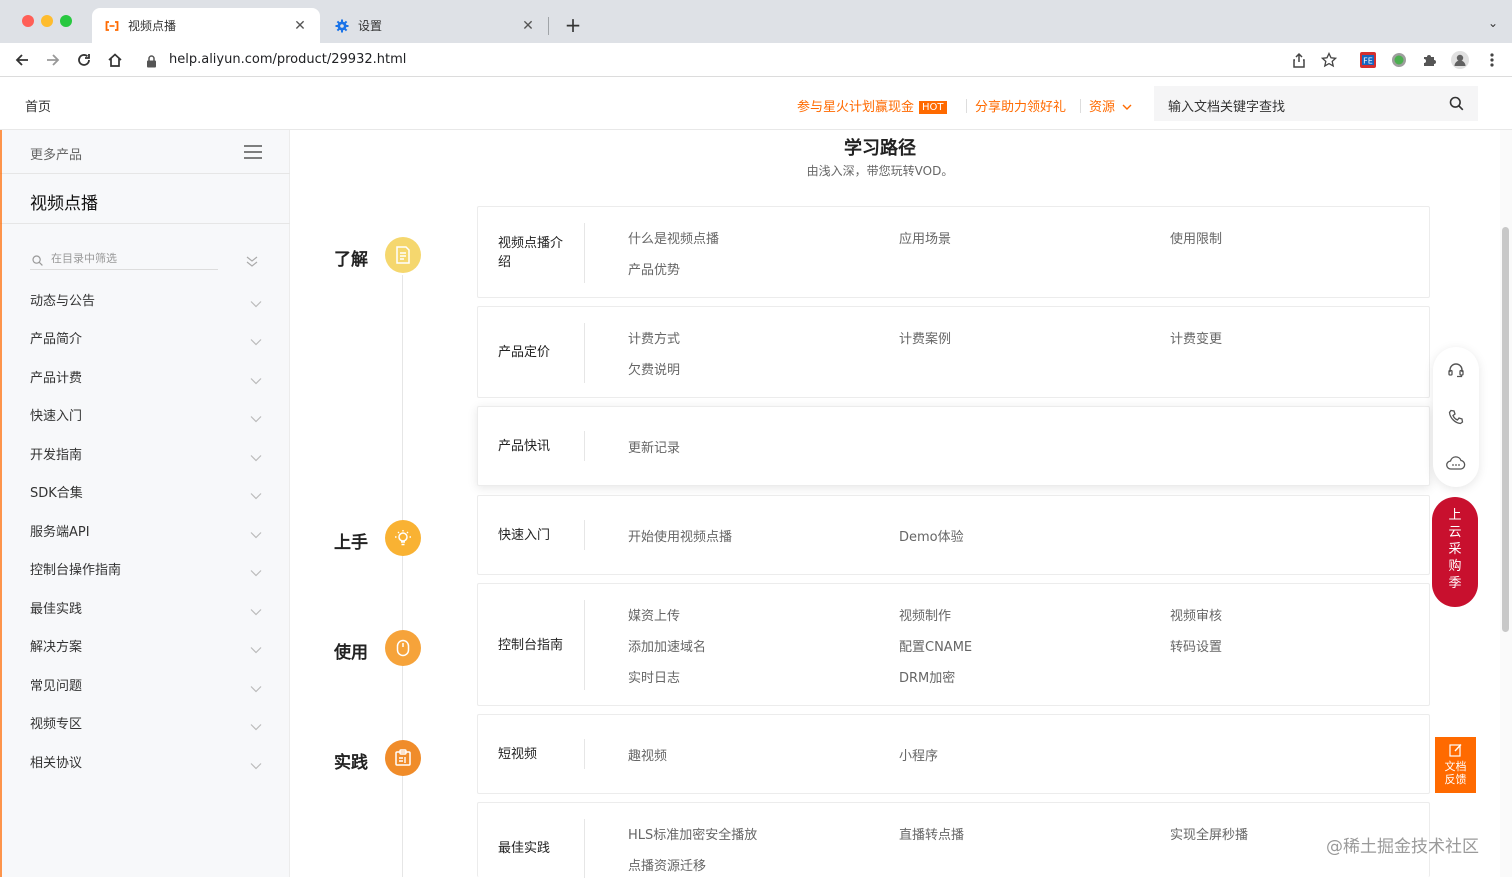 Image resolution: width=1512 pixels, height=878 pixels. What do you see at coordinates (146, 722) in the screenshot?
I see `sidebar-item-video-zone: 视频专区` at bounding box center [146, 722].